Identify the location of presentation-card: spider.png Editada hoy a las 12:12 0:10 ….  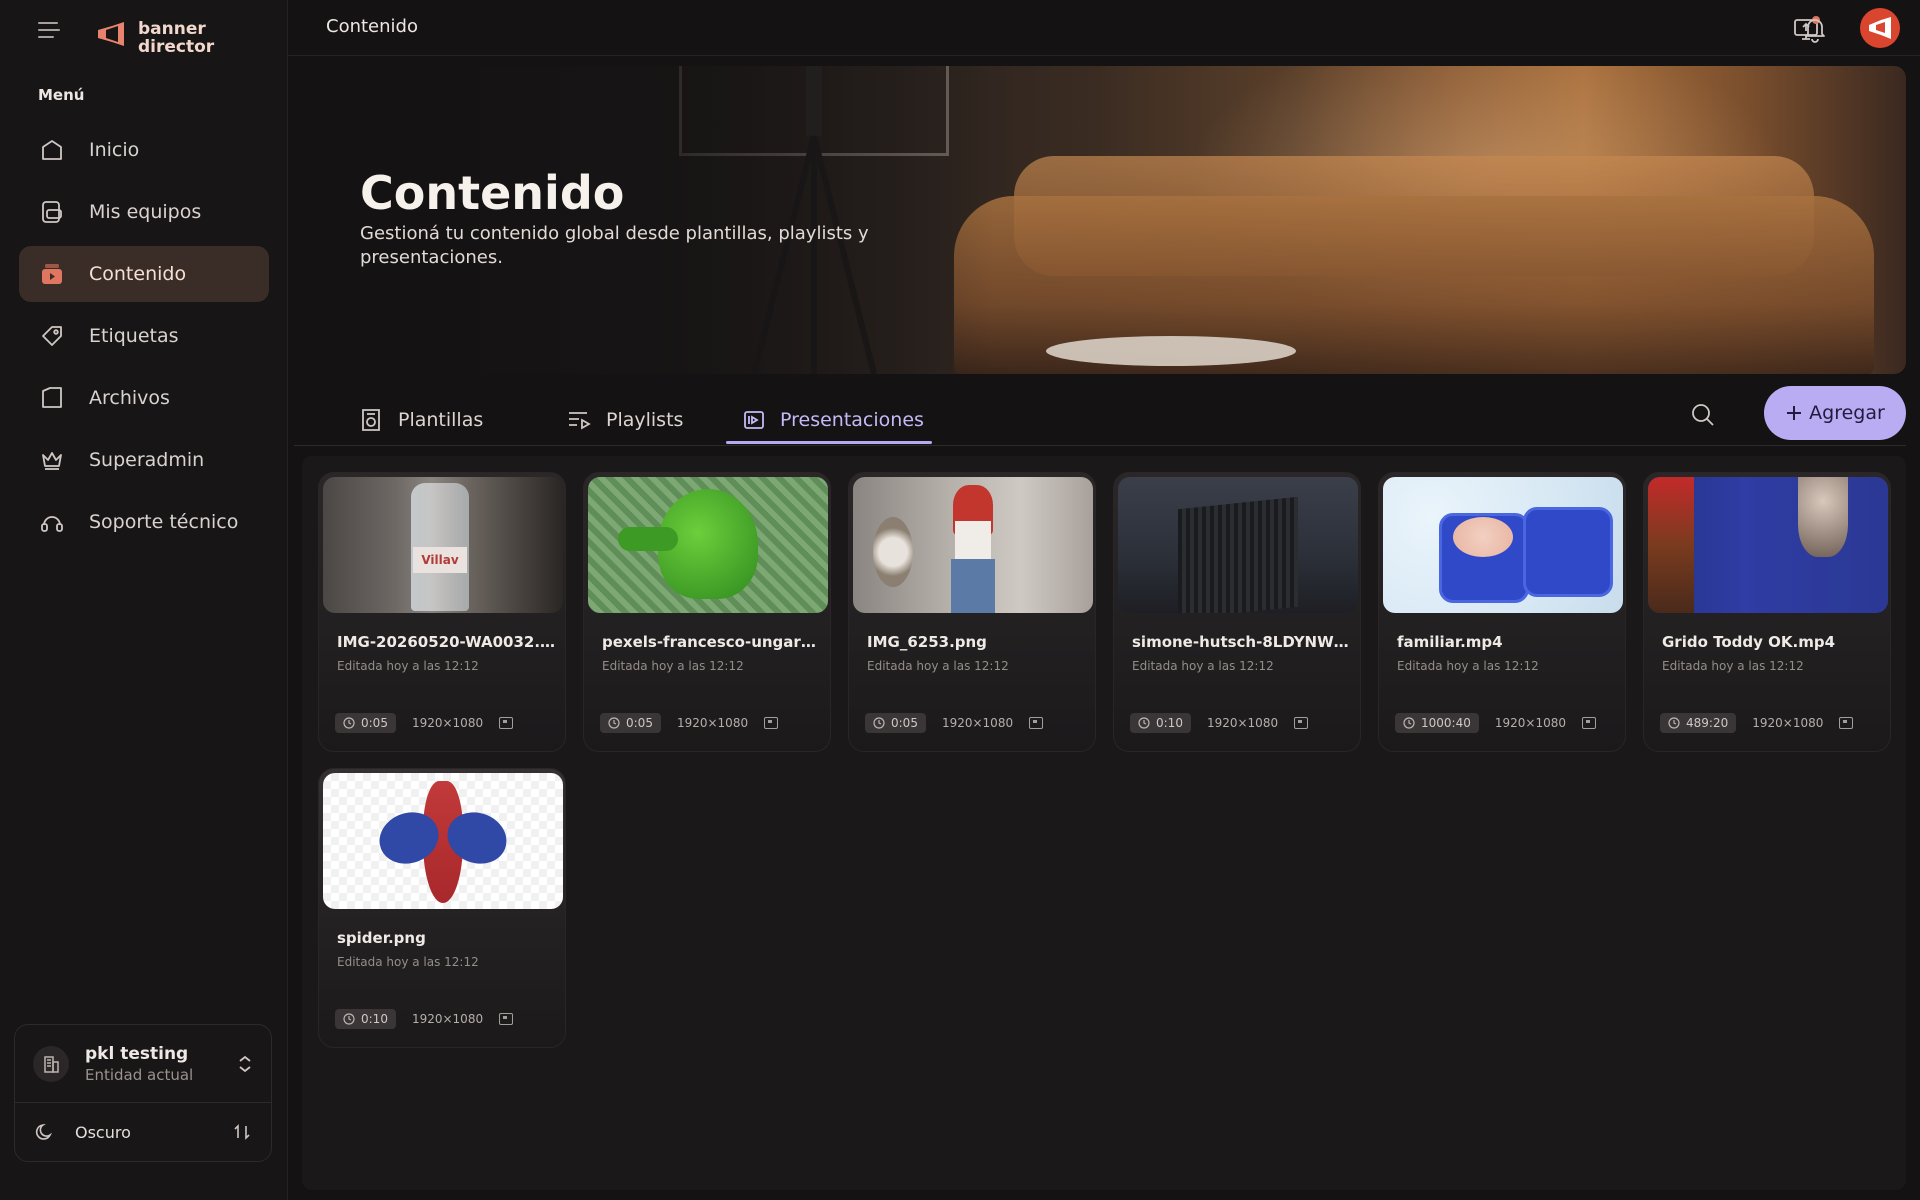
(442, 908).